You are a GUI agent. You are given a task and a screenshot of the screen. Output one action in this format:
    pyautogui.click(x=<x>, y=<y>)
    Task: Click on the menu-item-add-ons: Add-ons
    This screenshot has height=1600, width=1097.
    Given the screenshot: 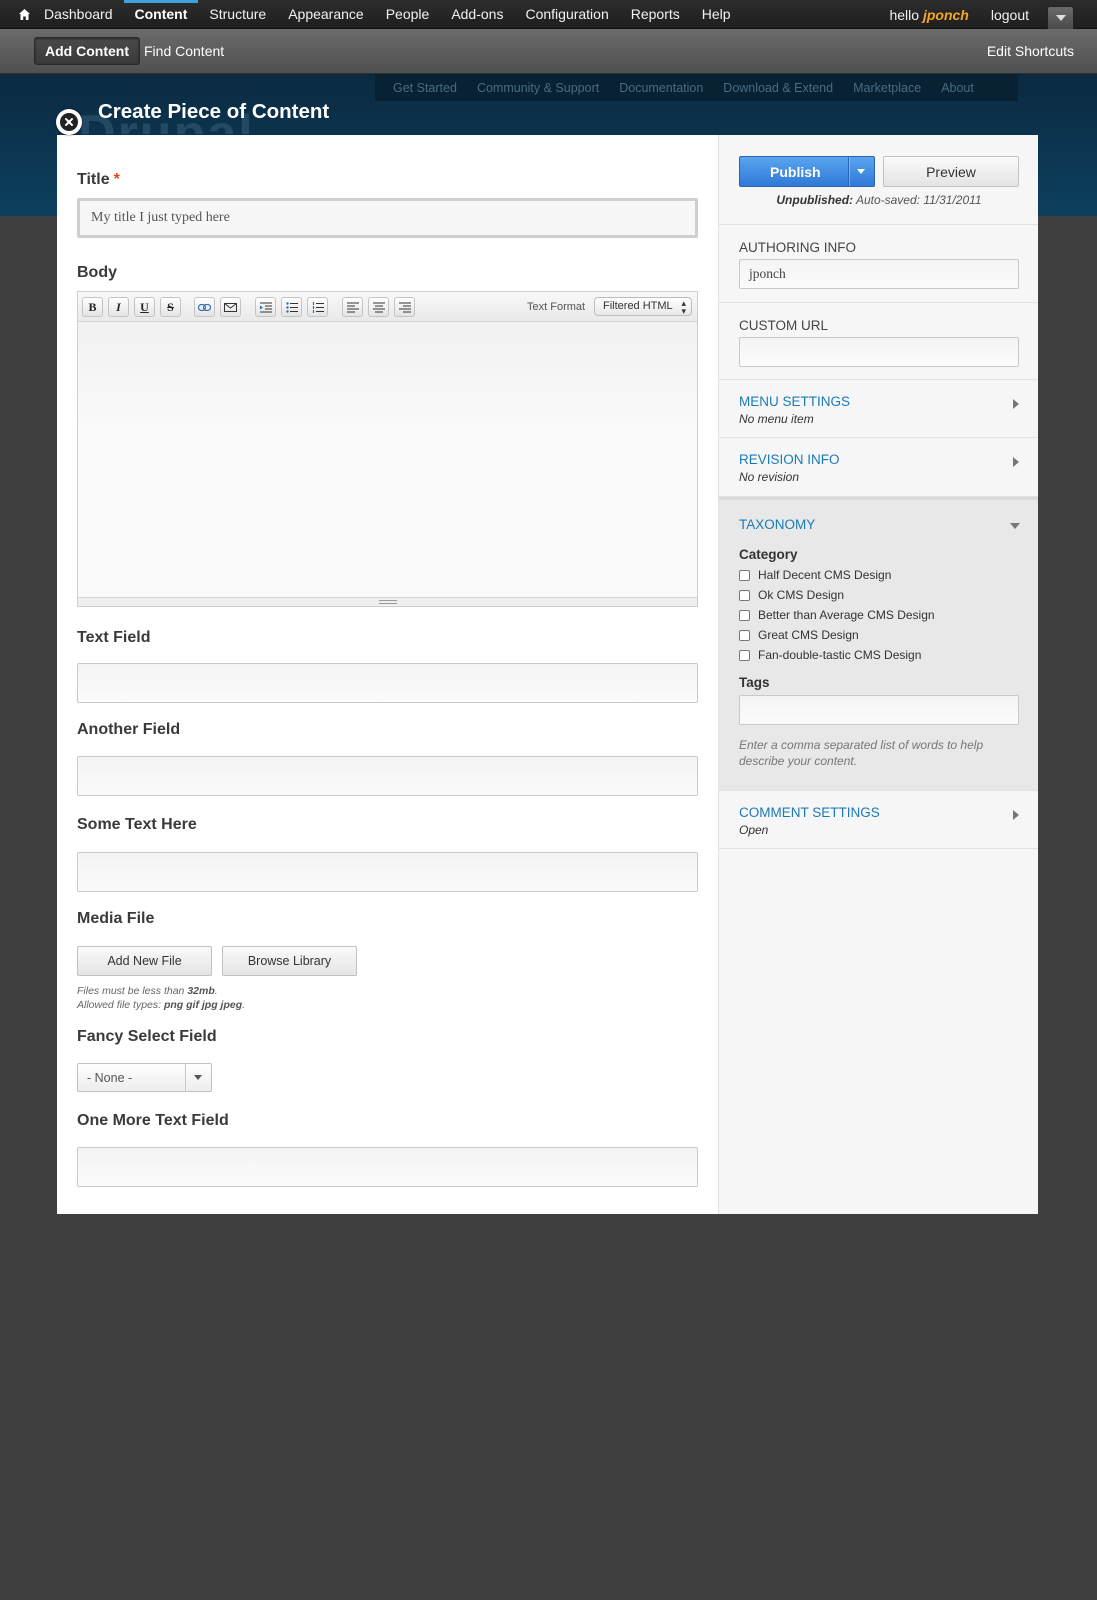 What is the action you would take?
    pyautogui.click(x=477, y=14)
    